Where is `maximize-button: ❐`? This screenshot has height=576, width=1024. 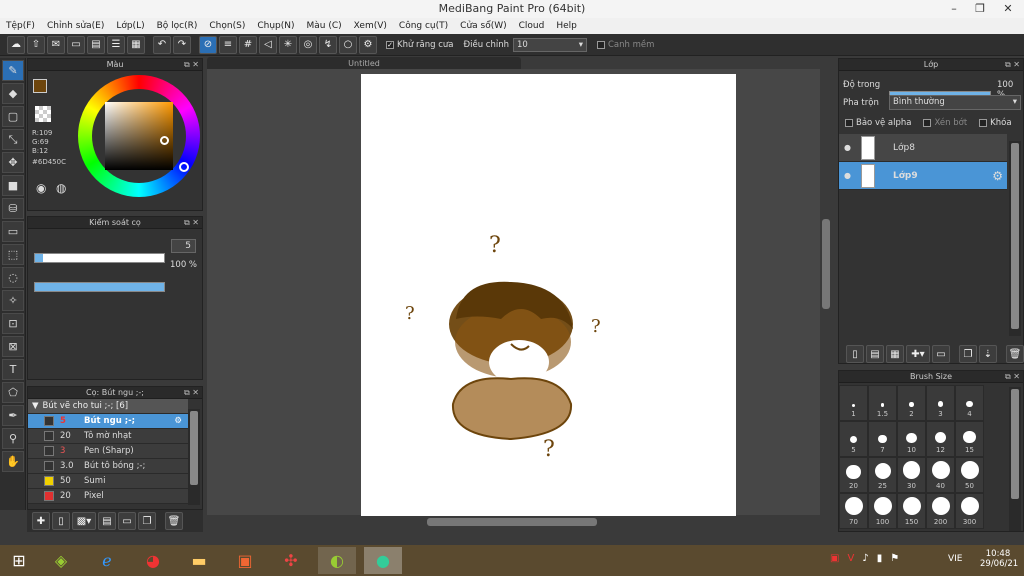 maximize-button: ❐ is located at coordinates (980, 9).